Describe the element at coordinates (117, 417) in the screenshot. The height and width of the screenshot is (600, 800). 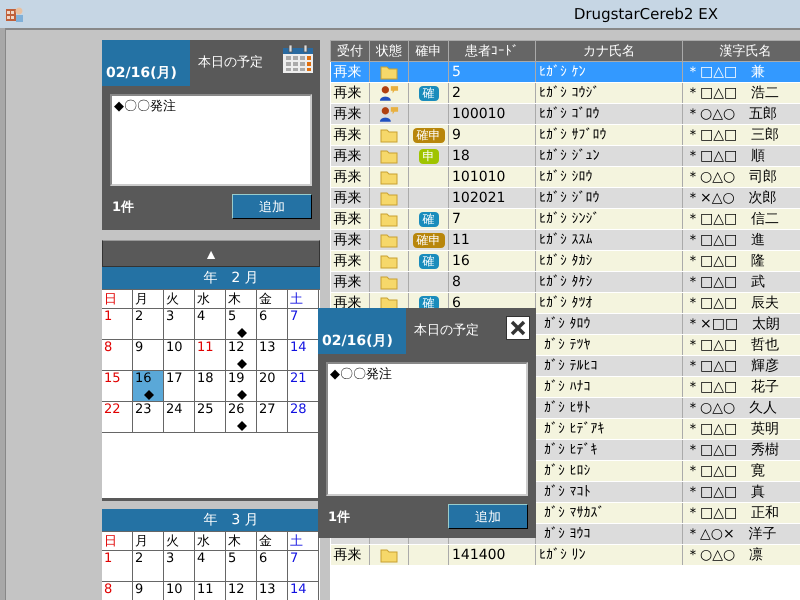
I see `calendar-day: 22` at that location.